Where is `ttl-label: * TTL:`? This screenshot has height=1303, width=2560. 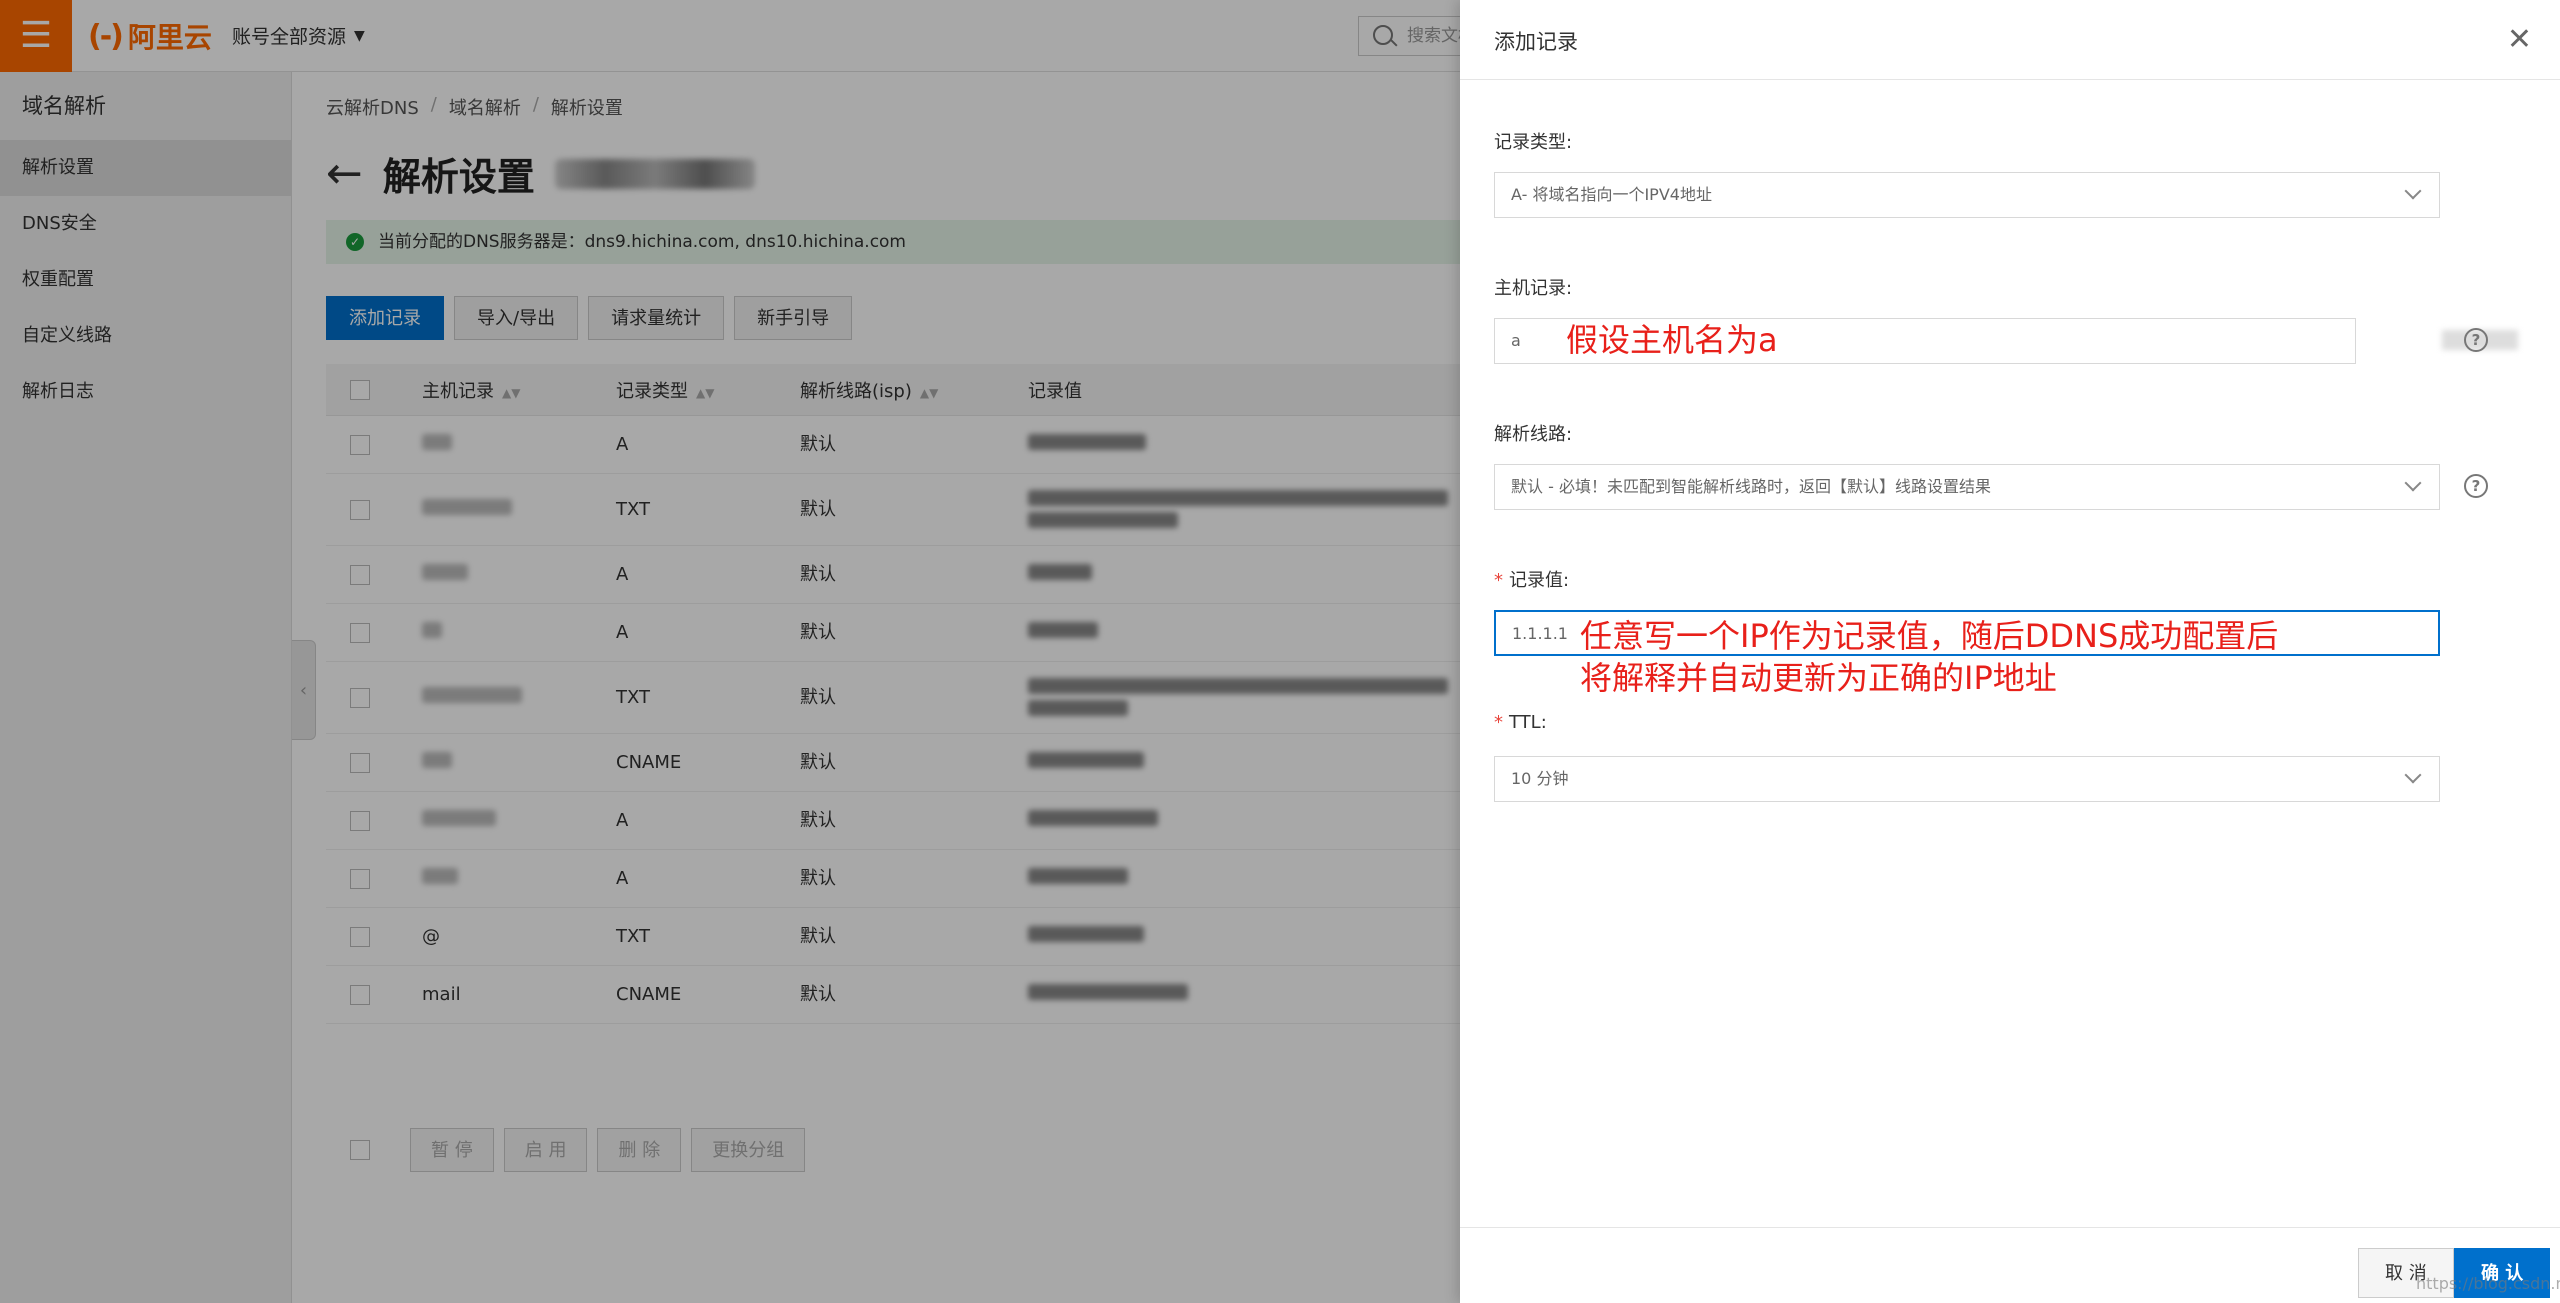
ttl-label: * TTL: is located at coordinates (1520, 722).